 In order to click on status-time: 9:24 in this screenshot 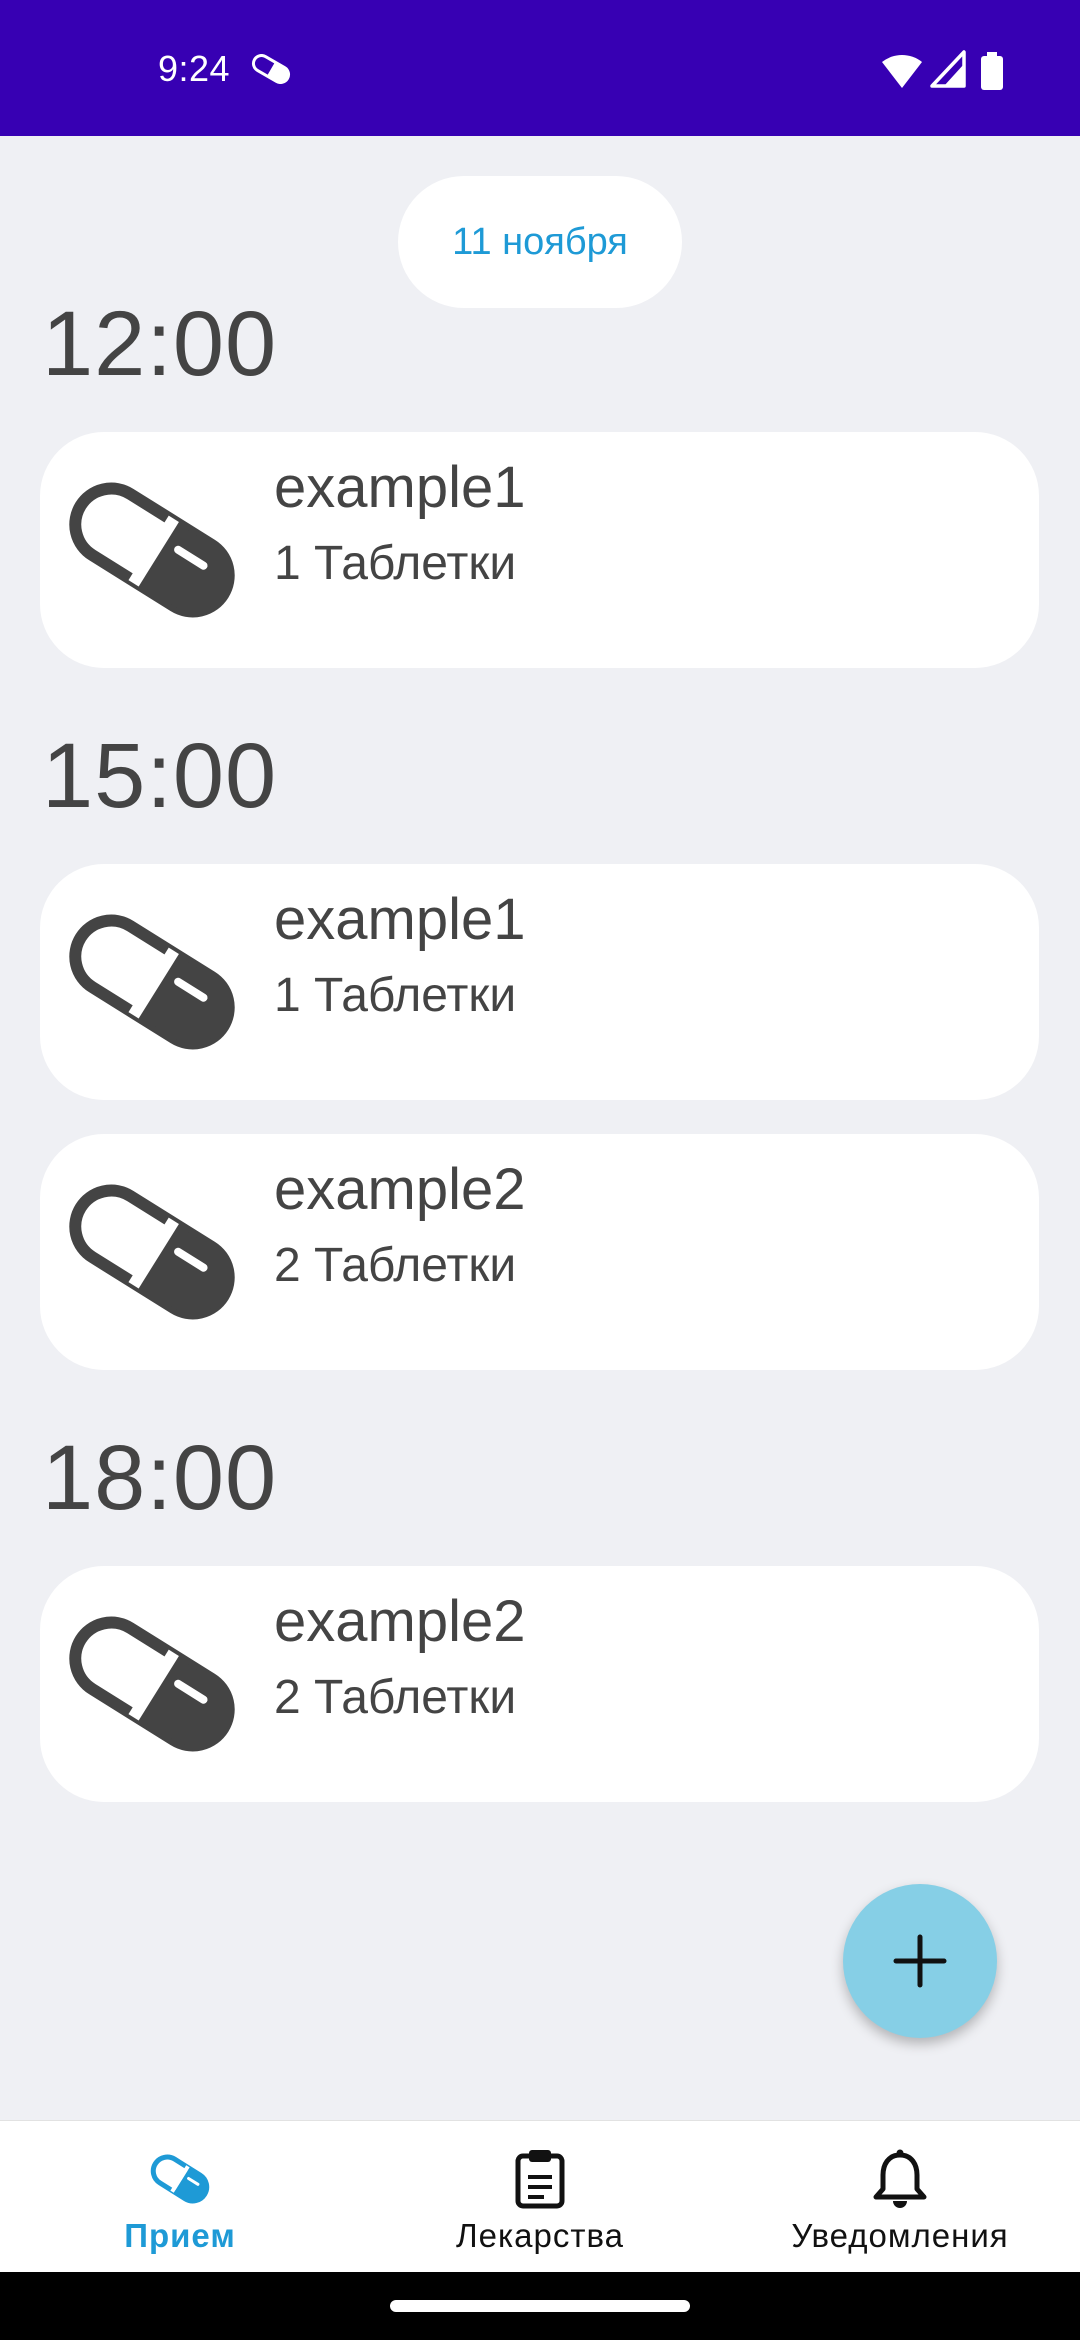, I will do `click(194, 68)`.